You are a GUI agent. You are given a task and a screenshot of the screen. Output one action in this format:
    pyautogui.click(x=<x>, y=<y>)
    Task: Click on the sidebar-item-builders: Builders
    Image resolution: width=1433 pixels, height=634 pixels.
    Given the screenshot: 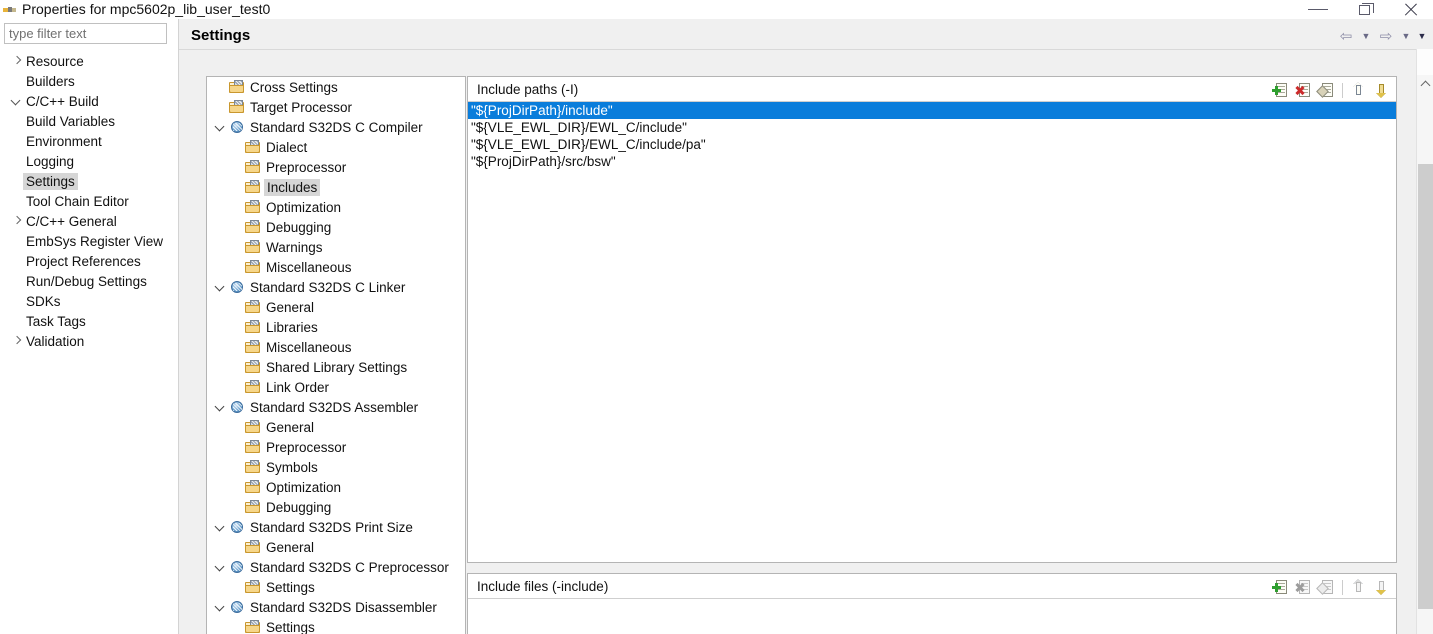 What is the action you would take?
    pyautogui.click(x=89, y=81)
    